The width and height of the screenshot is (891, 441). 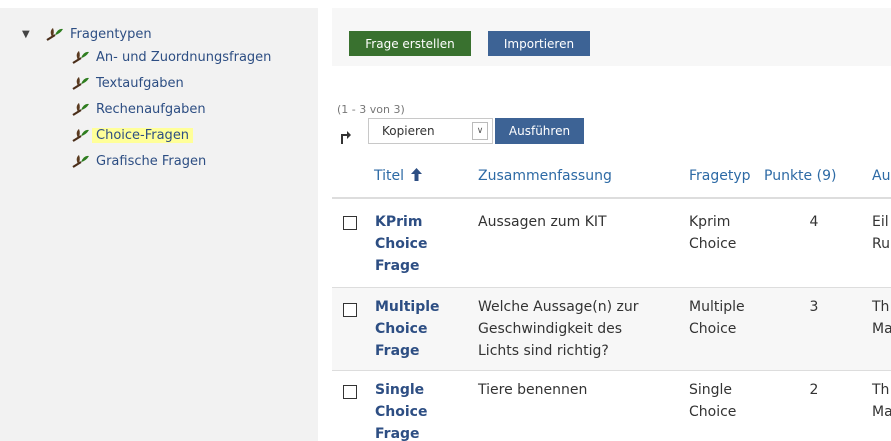 I want to click on type-cell: Multiple Choice, so click(x=717, y=318).